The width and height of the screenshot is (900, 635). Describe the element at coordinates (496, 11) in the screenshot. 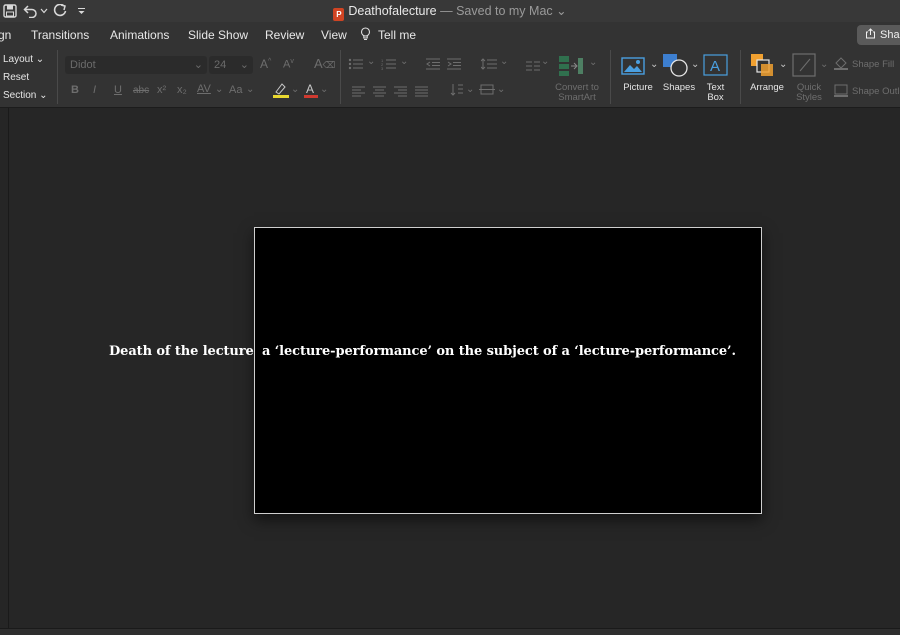

I see `save-status: — Saved to my Mac` at that location.